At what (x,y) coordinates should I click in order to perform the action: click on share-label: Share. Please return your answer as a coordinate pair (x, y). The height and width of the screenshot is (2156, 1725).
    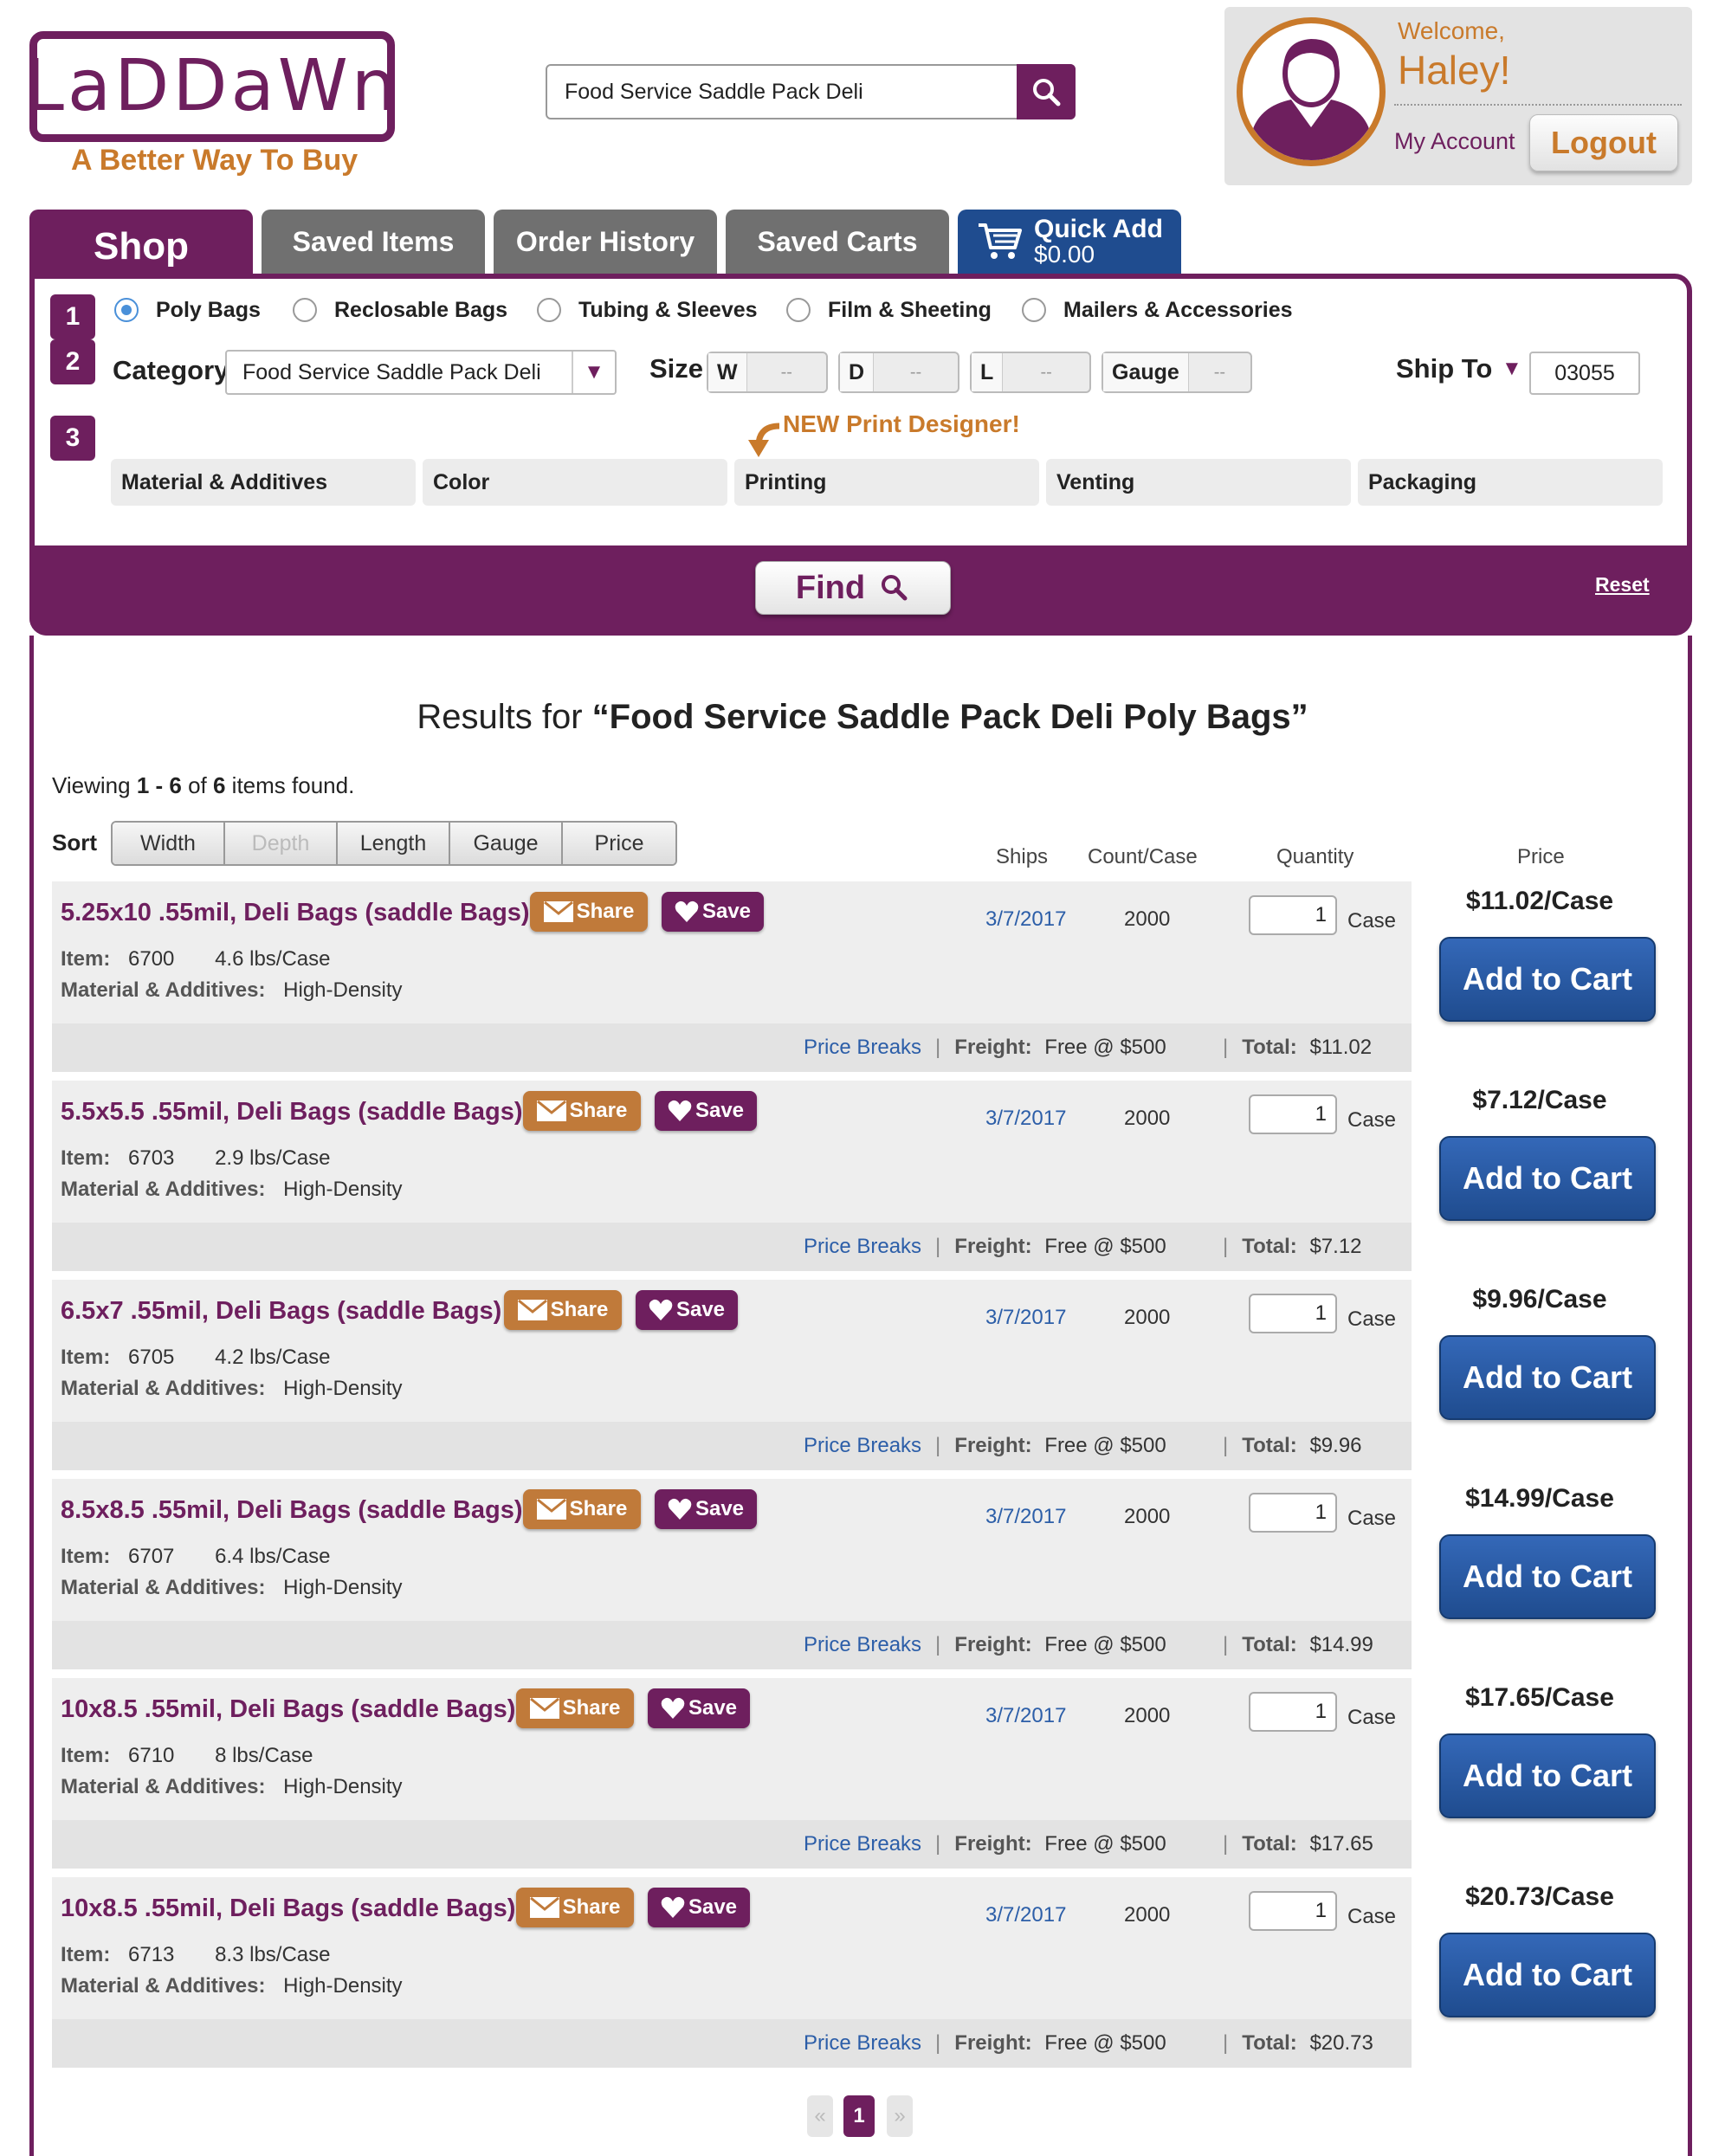
    Looking at the image, I should click on (579, 1309).